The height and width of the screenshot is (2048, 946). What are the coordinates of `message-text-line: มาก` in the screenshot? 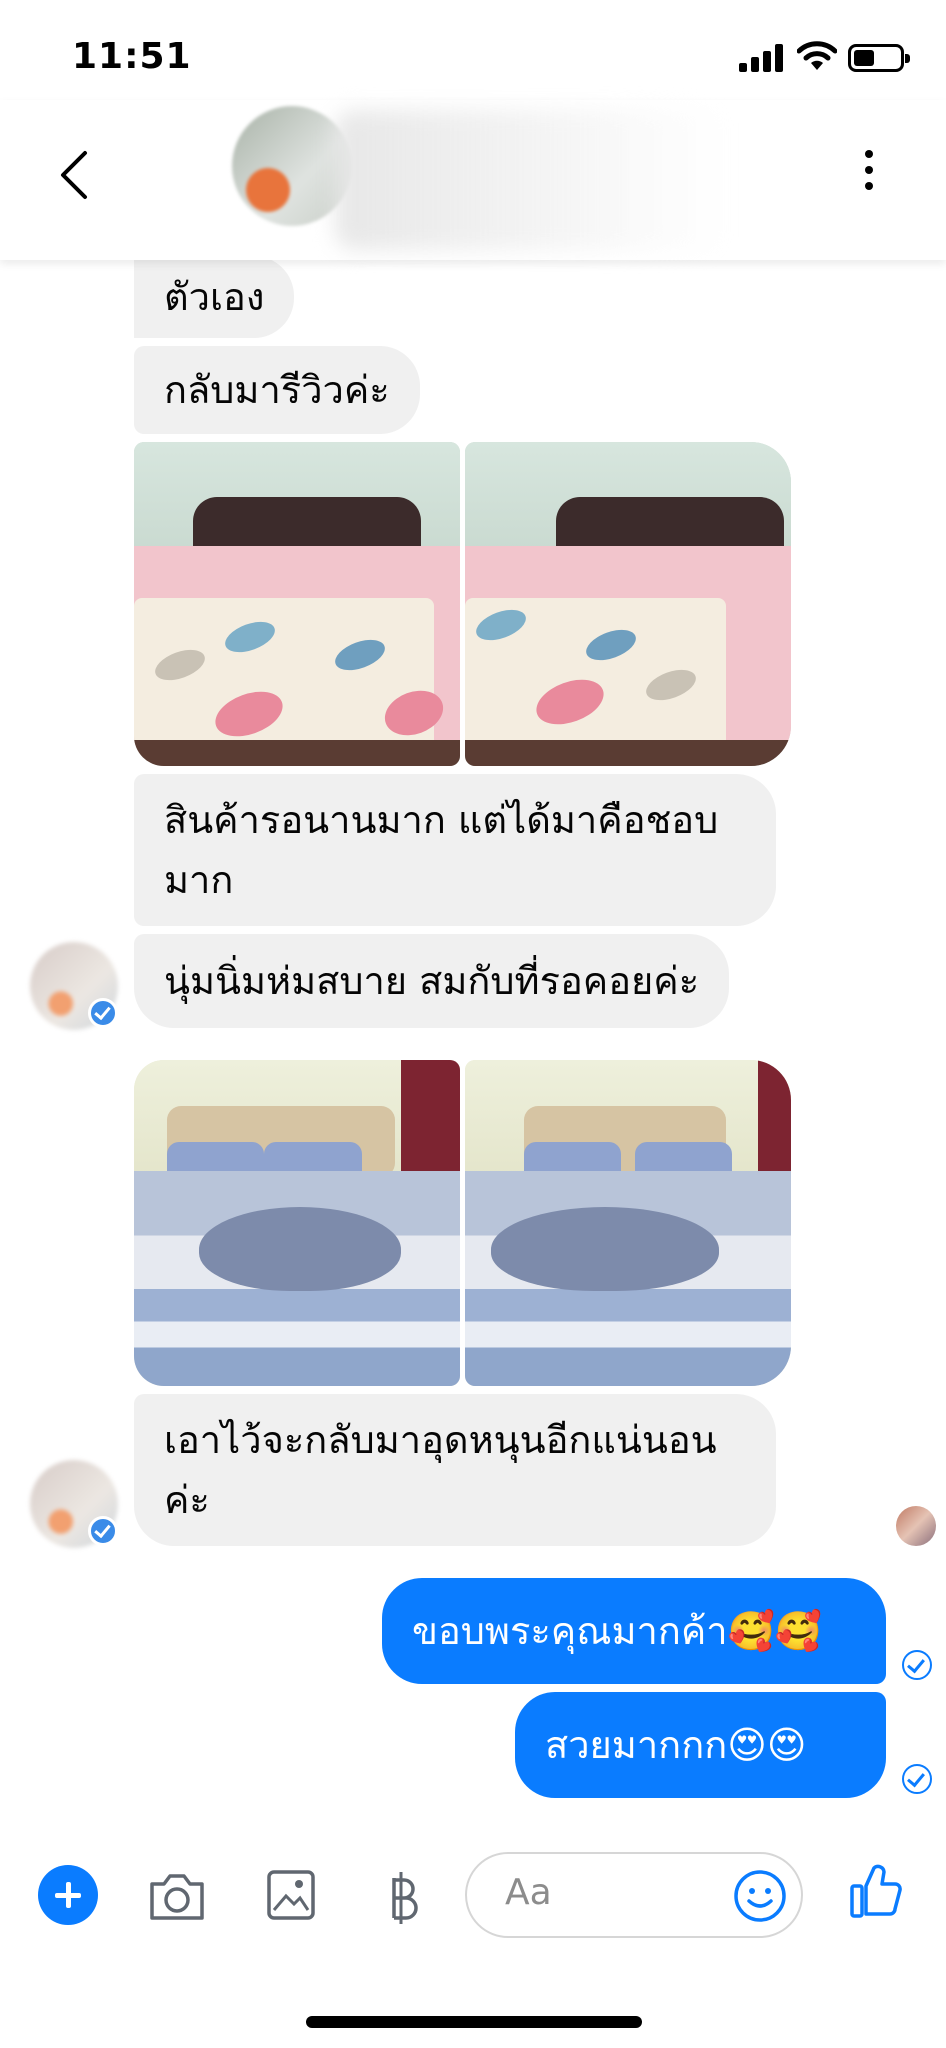 It's located at (199, 880).